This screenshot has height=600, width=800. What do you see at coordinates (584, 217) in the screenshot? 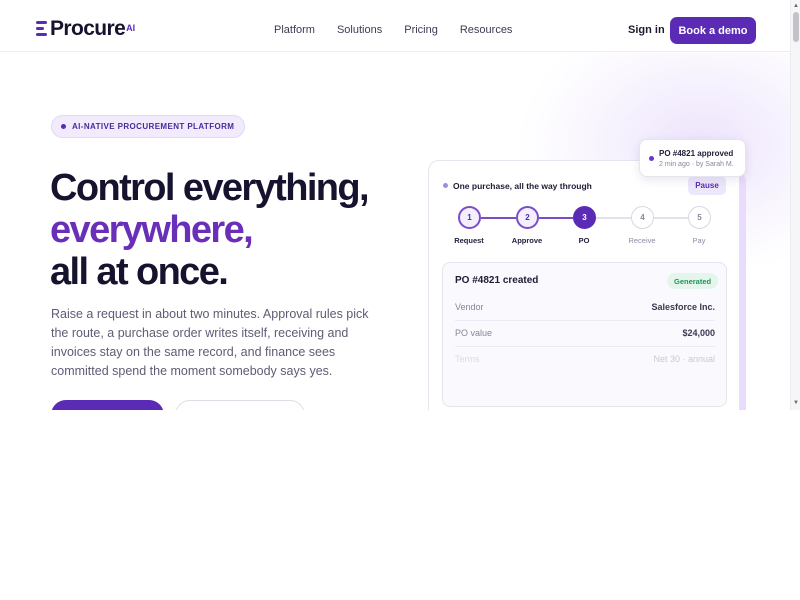
I see `step-3-circle: 3` at bounding box center [584, 217].